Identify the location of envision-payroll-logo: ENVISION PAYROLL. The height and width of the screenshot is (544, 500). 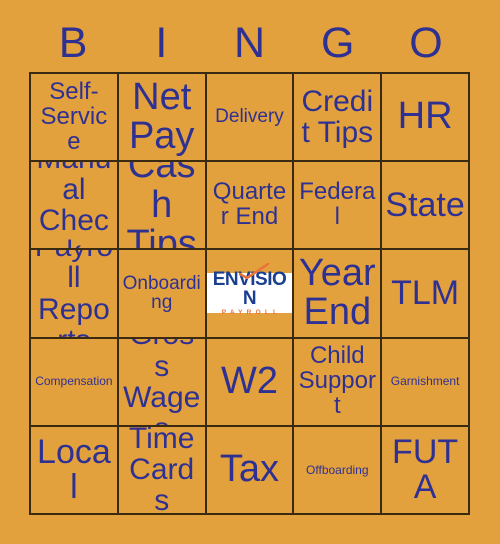
(249, 289).